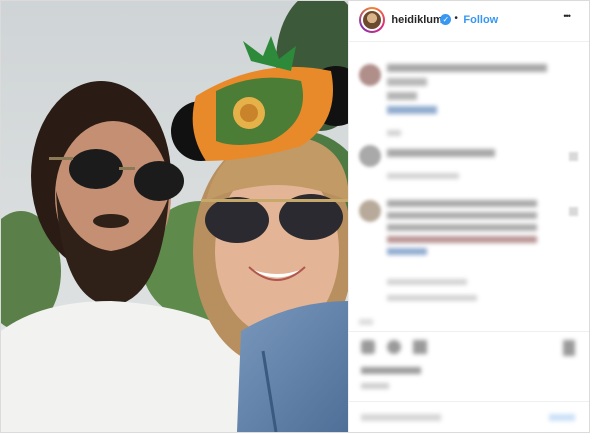 The image size is (590, 433). What do you see at coordinates (416, 20) in the screenshot?
I see `username-link: heidiklum` at bounding box center [416, 20].